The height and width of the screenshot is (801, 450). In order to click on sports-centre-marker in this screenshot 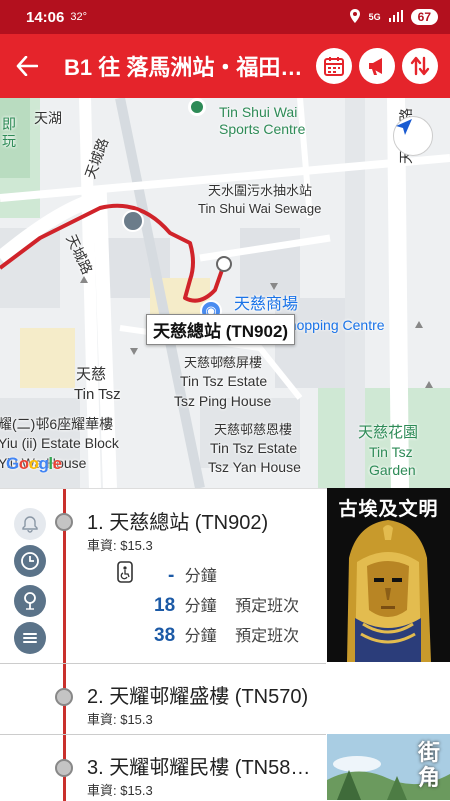, I will do `click(197, 107)`.